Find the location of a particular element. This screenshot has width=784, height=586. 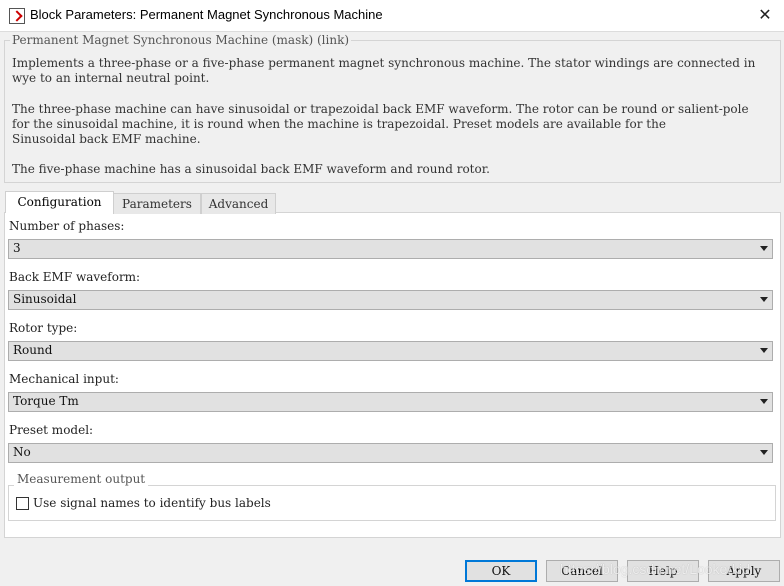

mechanical-input-value: Torque Tm is located at coordinates (46, 401).